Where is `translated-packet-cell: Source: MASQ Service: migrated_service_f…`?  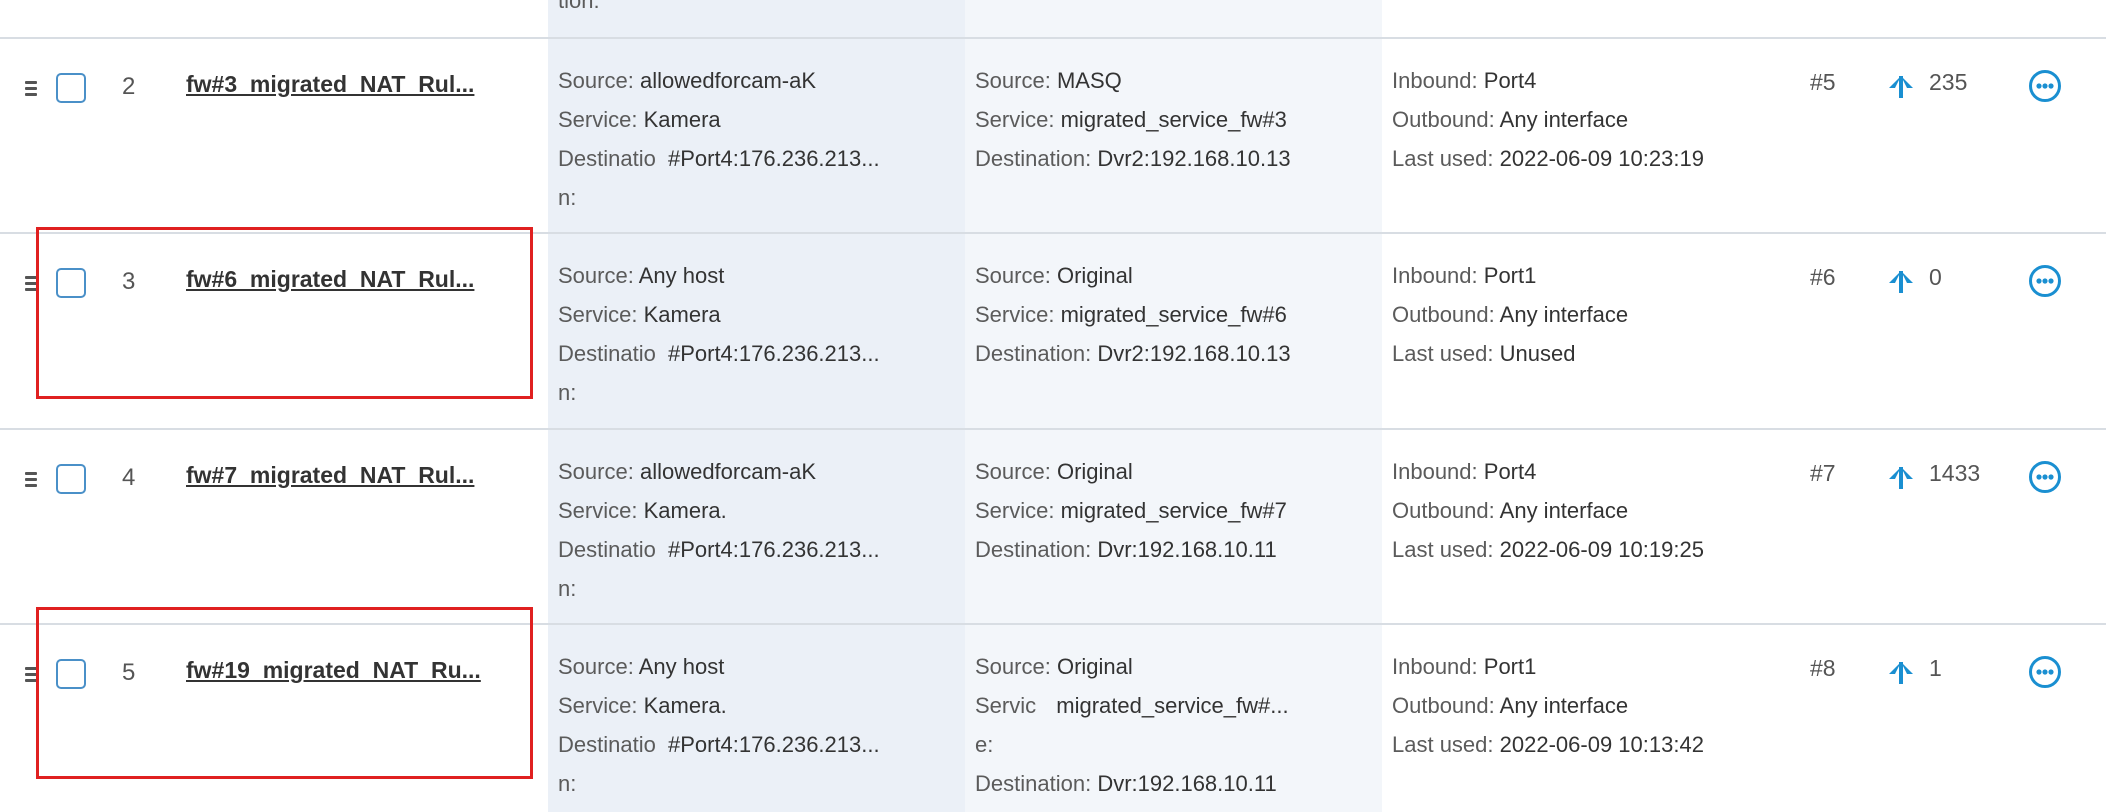
translated-packet-cell: Source: MASQ Service: migrated_service_f… is located at coordinates (1133, 119).